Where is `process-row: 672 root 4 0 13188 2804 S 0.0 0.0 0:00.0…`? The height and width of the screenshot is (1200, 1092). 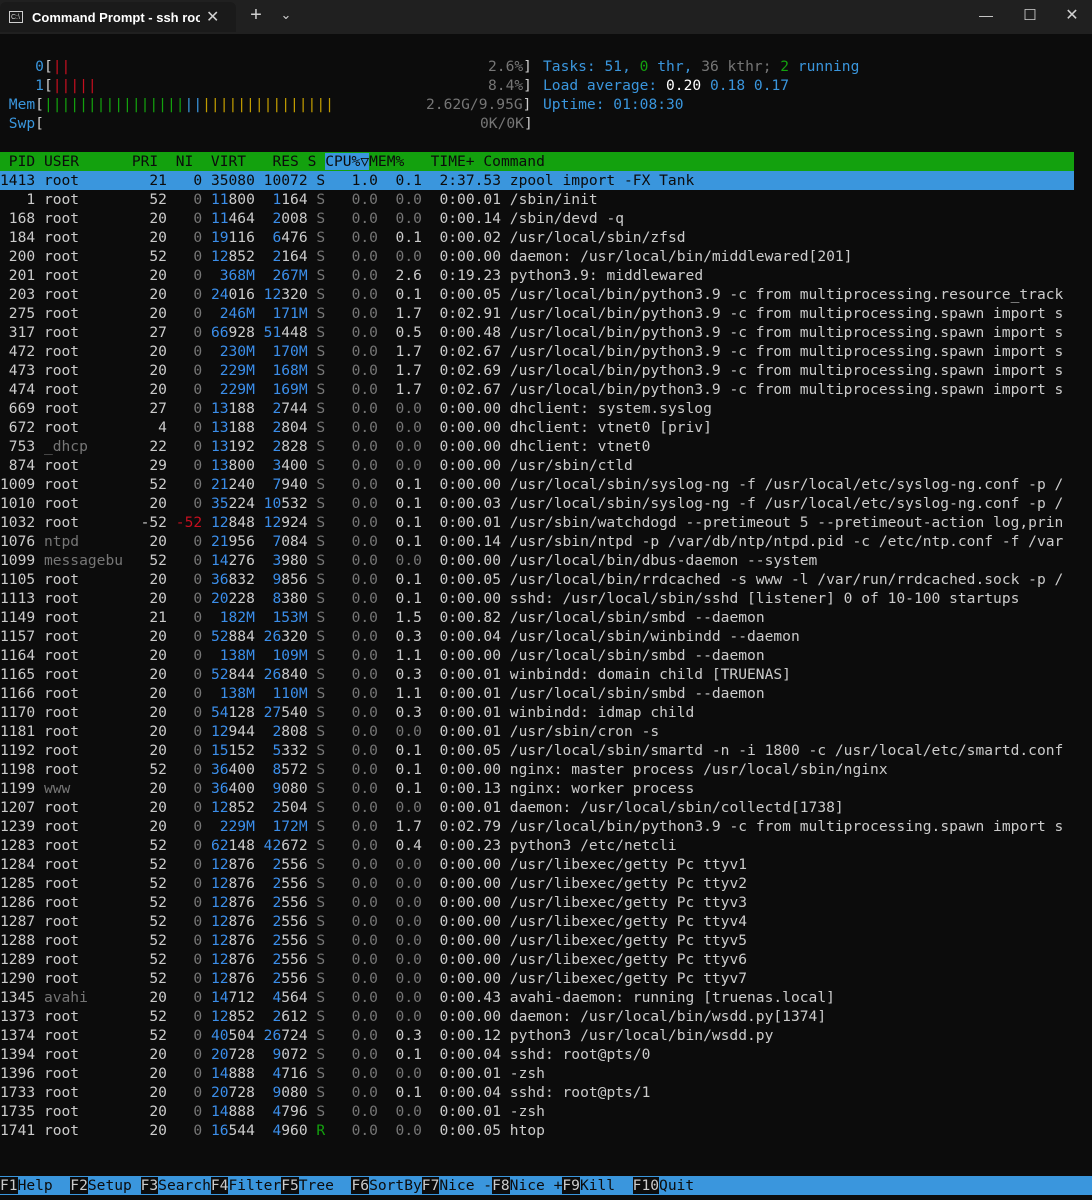
process-row: 672 root 4 0 13188 2804 S 0.0 0.0 0:00.0… is located at coordinates (356, 427).